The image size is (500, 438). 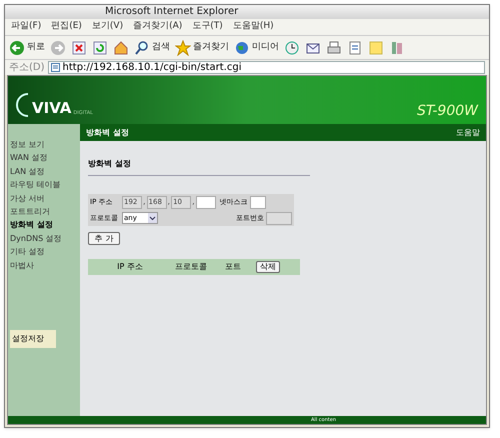 What do you see at coordinates (52, 108) in the screenshot?
I see `logo-text: VIVA` at bounding box center [52, 108].